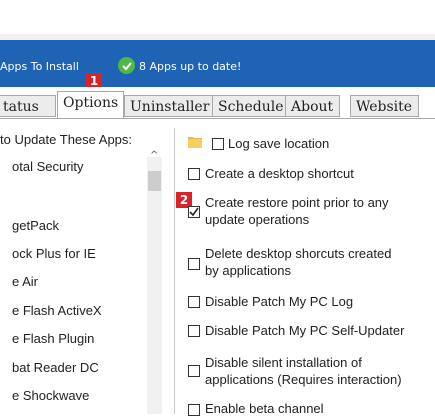  I want to click on tab-about: About, so click(312, 106).